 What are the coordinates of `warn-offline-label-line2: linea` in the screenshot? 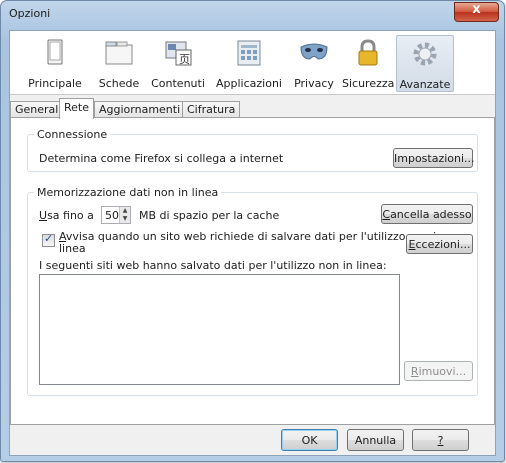 It's located at (72, 248).